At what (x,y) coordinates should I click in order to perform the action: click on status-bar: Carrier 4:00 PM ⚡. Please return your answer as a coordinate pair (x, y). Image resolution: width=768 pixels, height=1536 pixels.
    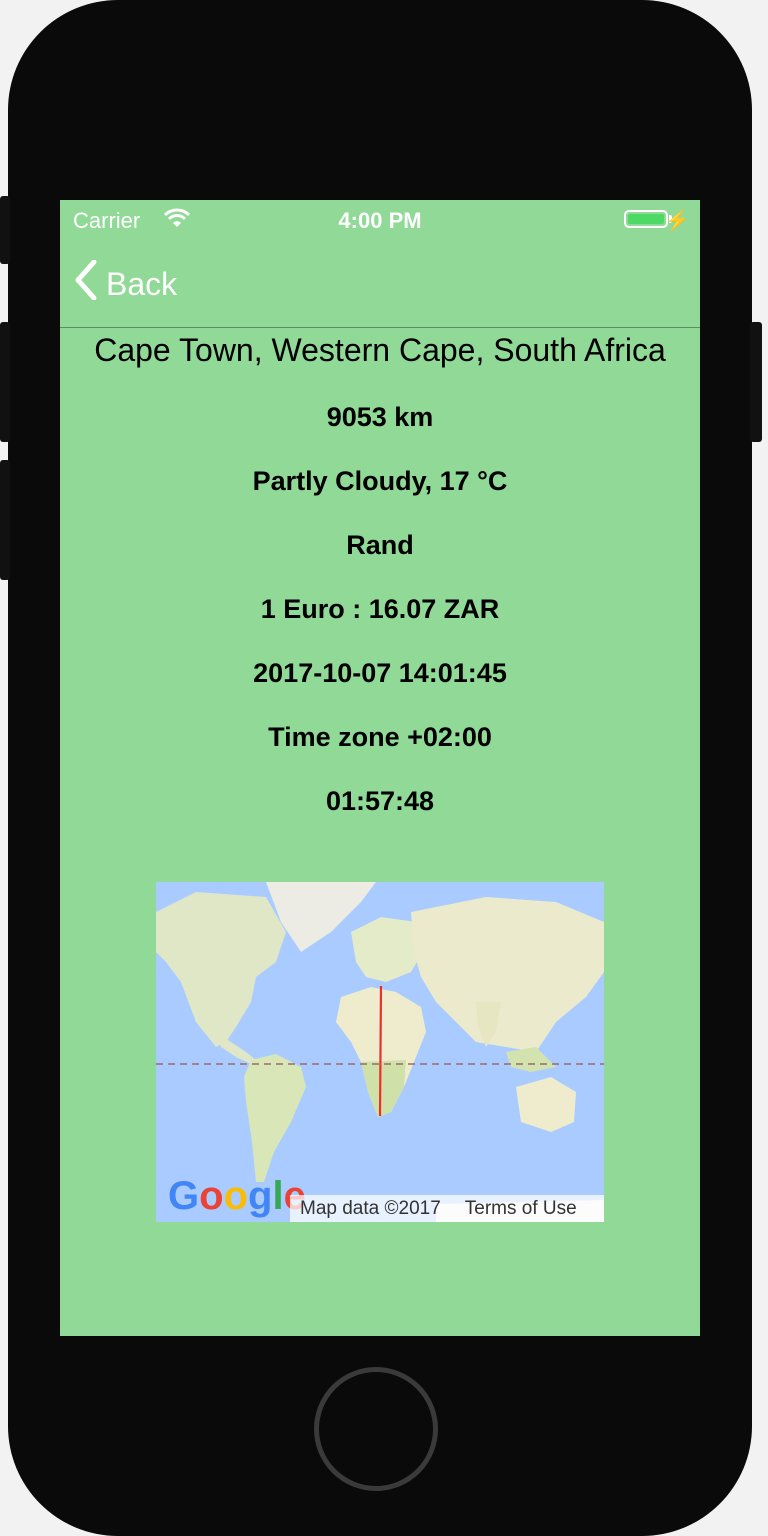
    Looking at the image, I should click on (380, 220).